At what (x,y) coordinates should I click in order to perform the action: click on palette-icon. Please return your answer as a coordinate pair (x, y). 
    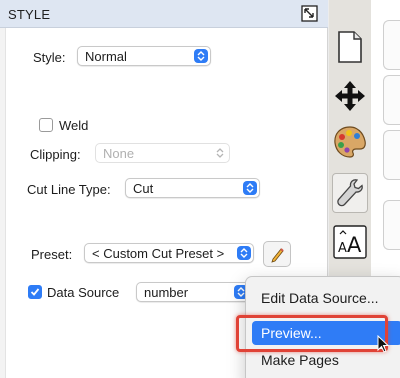
    Looking at the image, I should click on (350, 142).